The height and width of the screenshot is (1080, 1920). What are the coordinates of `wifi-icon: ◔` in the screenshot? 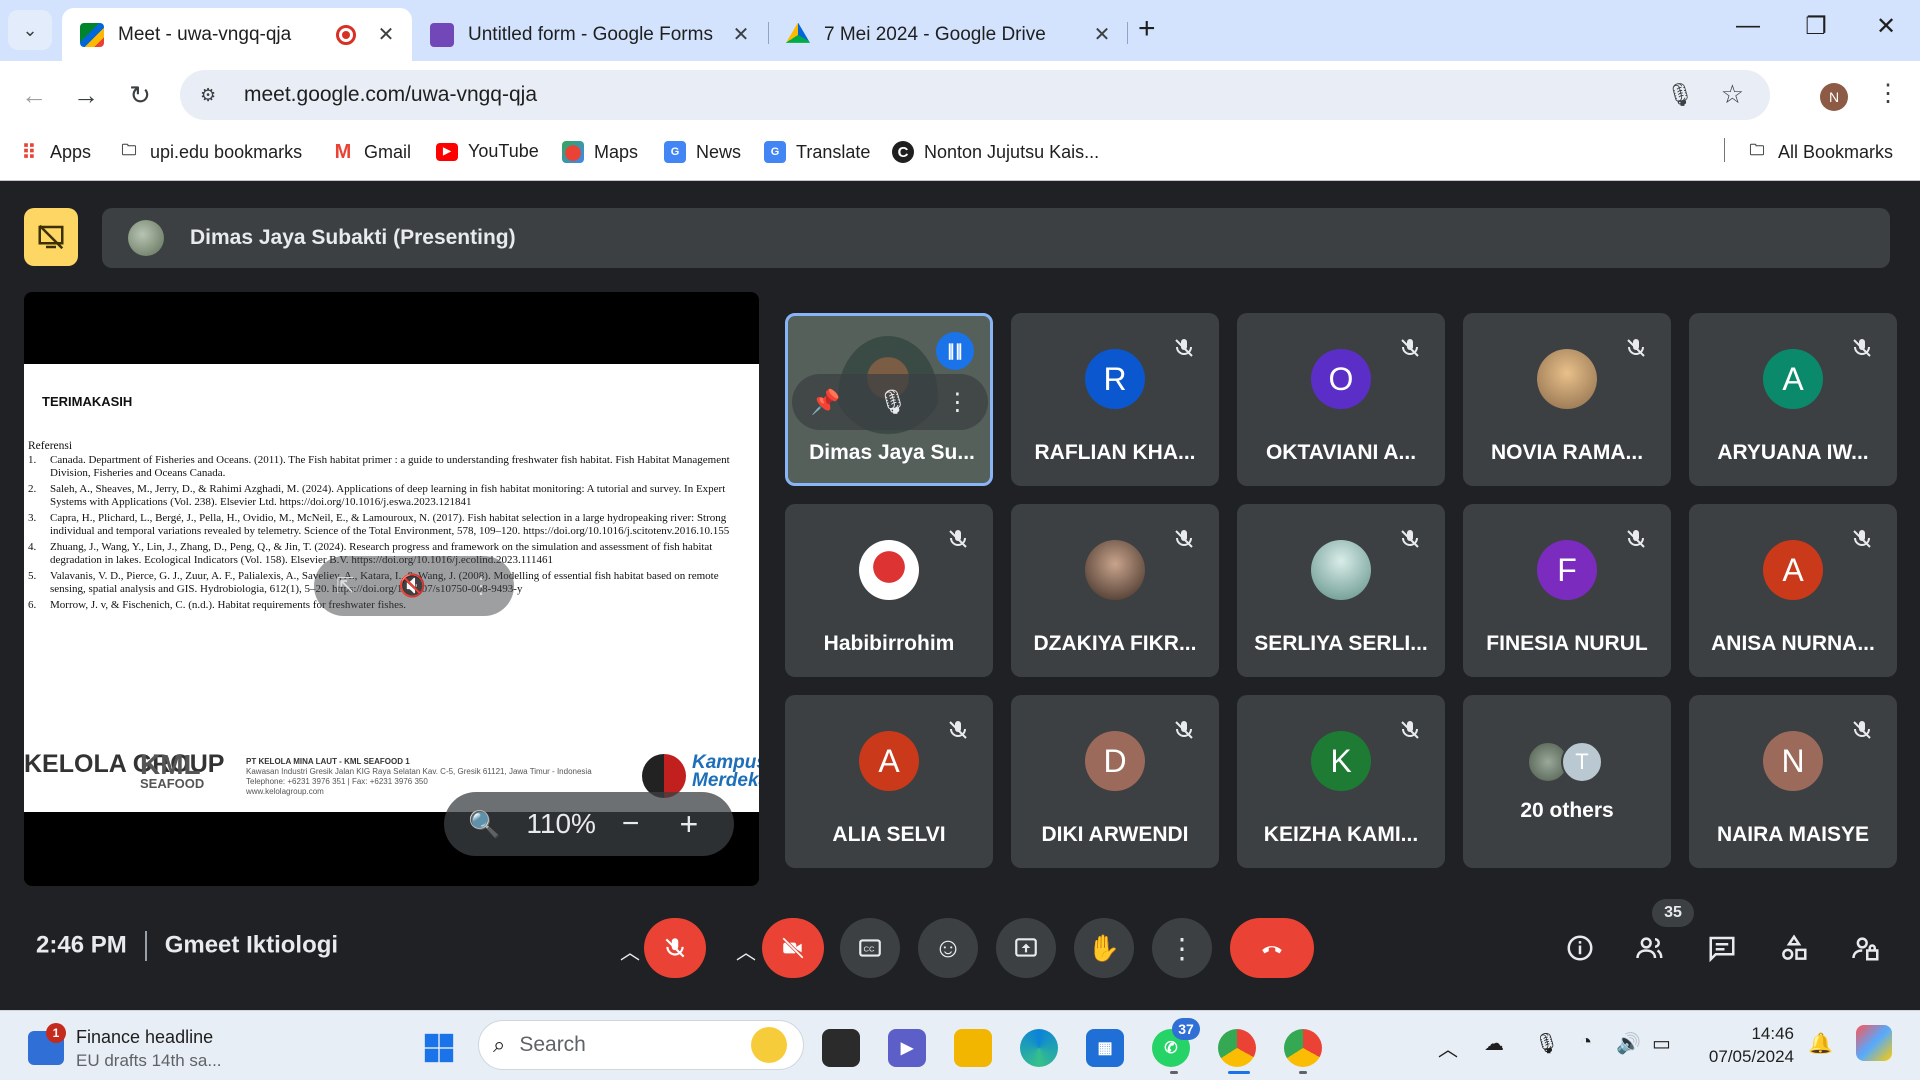 It's located at (1586, 1042).